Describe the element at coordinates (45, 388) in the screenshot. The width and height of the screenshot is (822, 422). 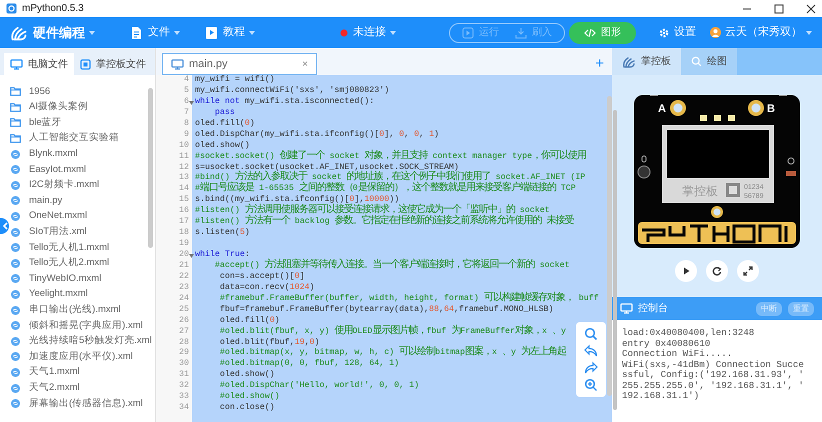
I see `file-list-item: 天气2.mxml` at that location.